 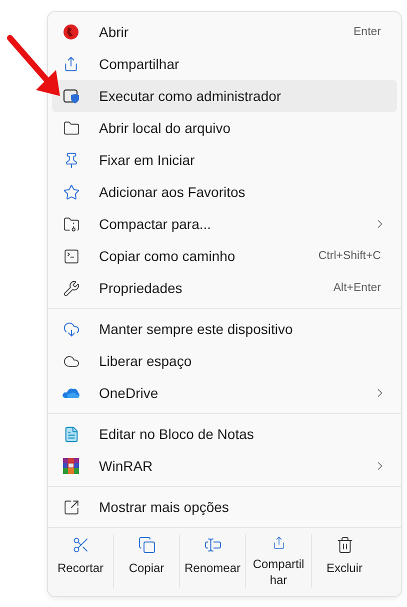 What do you see at coordinates (224, 32) in the screenshot?
I see `menu-item: Abrir Enter` at bounding box center [224, 32].